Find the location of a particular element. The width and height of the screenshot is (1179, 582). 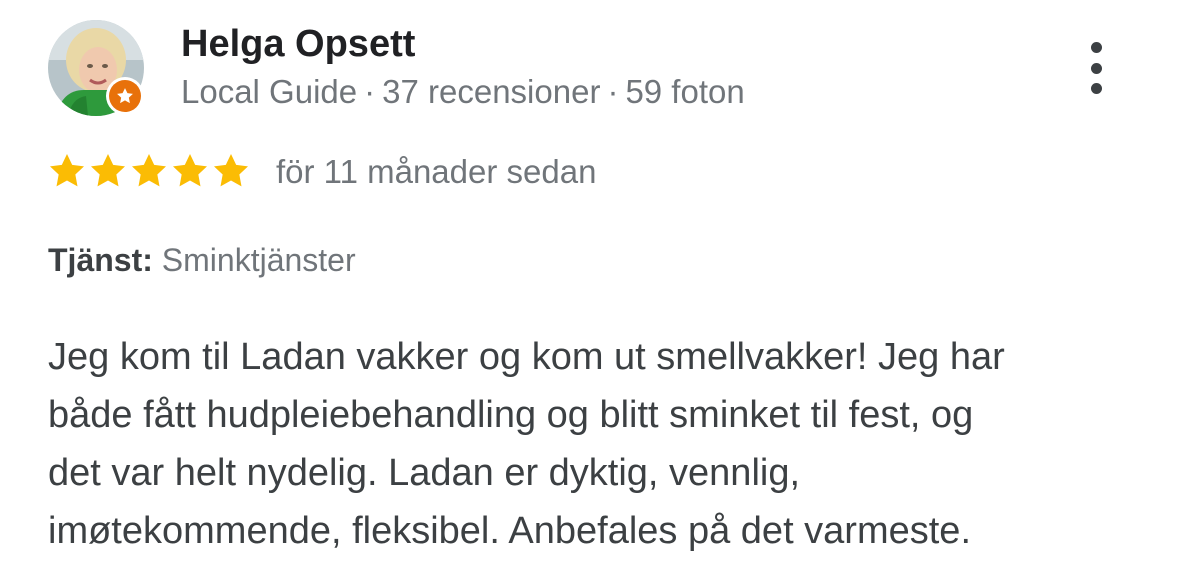

local-guide-badge is located at coordinates (125, 96).